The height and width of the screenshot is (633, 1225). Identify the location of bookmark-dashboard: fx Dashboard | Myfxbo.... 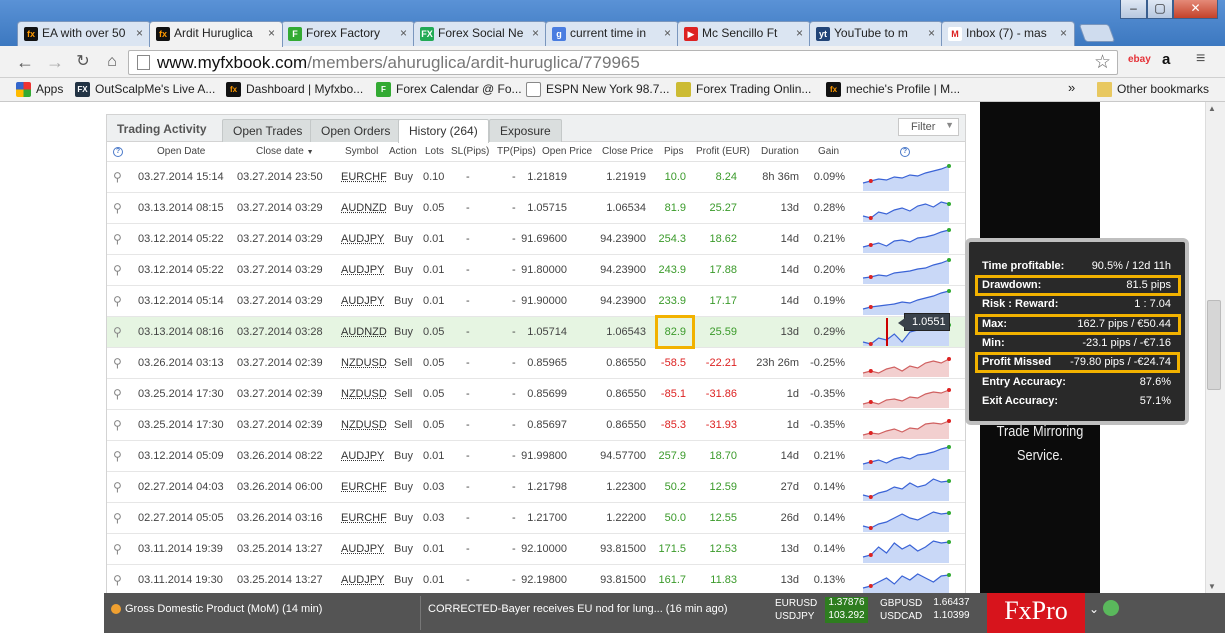
(294, 89).